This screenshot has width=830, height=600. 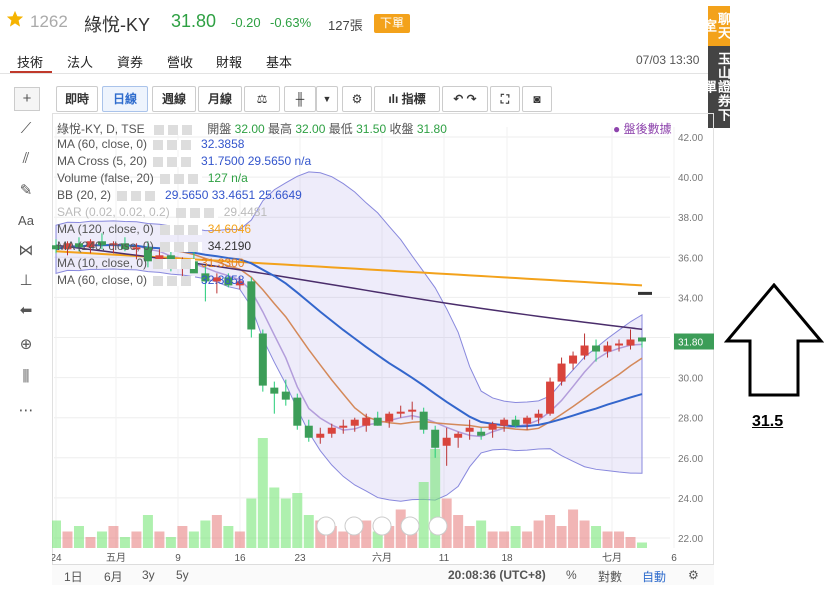 What do you see at coordinates (291, 22) in the screenshot?
I see `price-change-percent: -0.63%` at bounding box center [291, 22].